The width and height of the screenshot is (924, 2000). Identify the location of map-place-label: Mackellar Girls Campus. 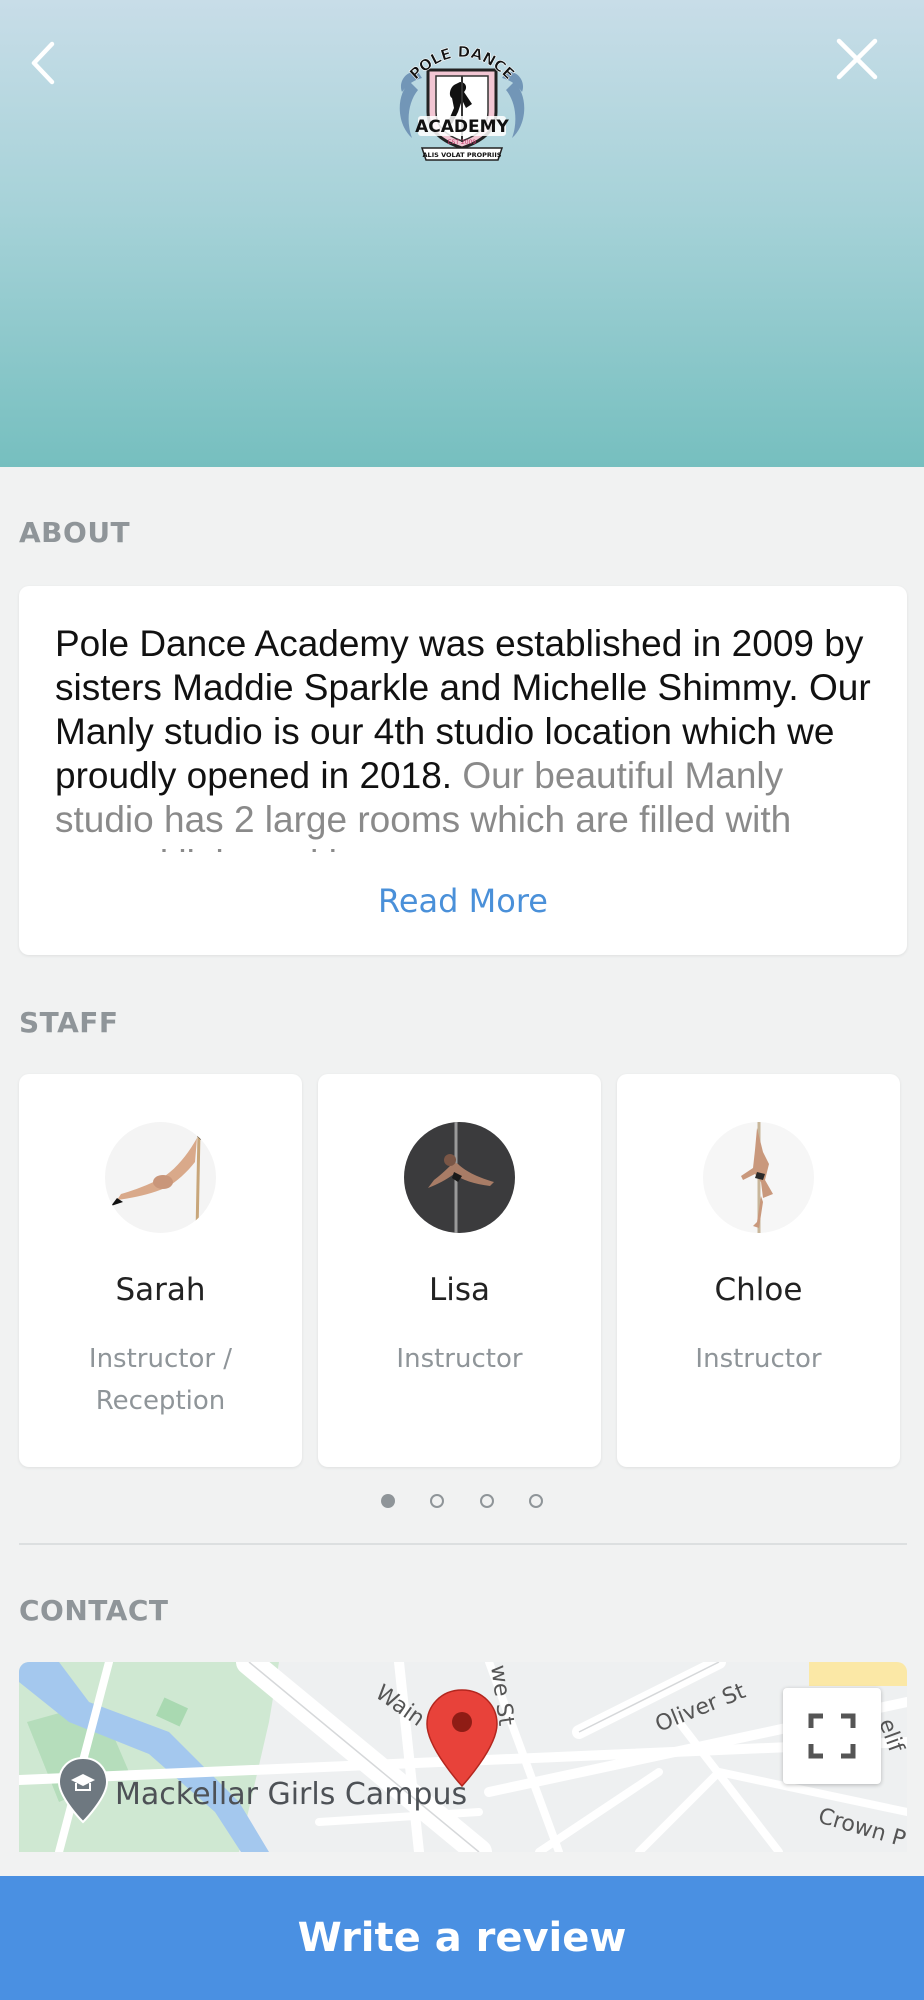
(291, 1794).